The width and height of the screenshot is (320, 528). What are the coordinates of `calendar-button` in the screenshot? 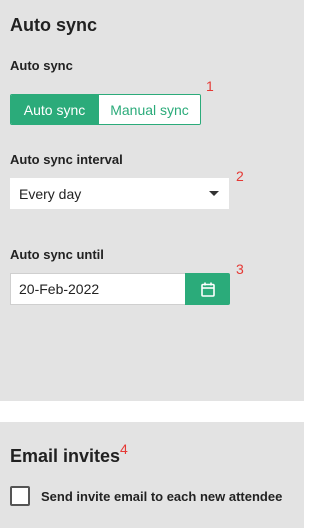 It's located at (207, 289).